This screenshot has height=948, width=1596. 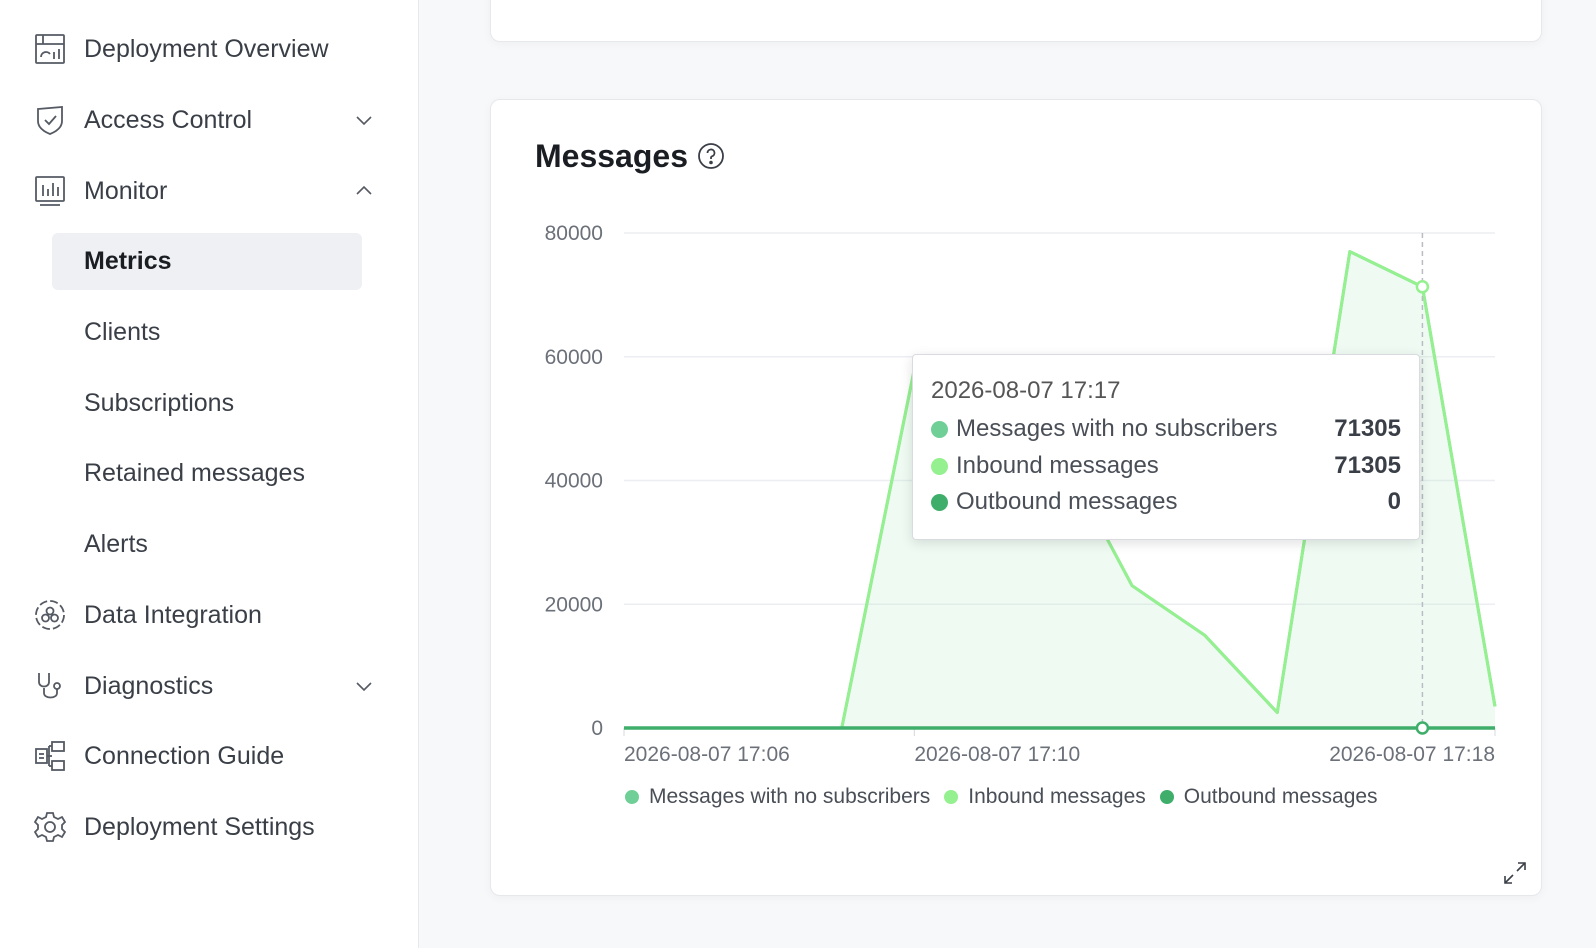 What do you see at coordinates (364, 191) in the screenshot?
I see `chevron-up-icon` at bounding box center [364, 191].